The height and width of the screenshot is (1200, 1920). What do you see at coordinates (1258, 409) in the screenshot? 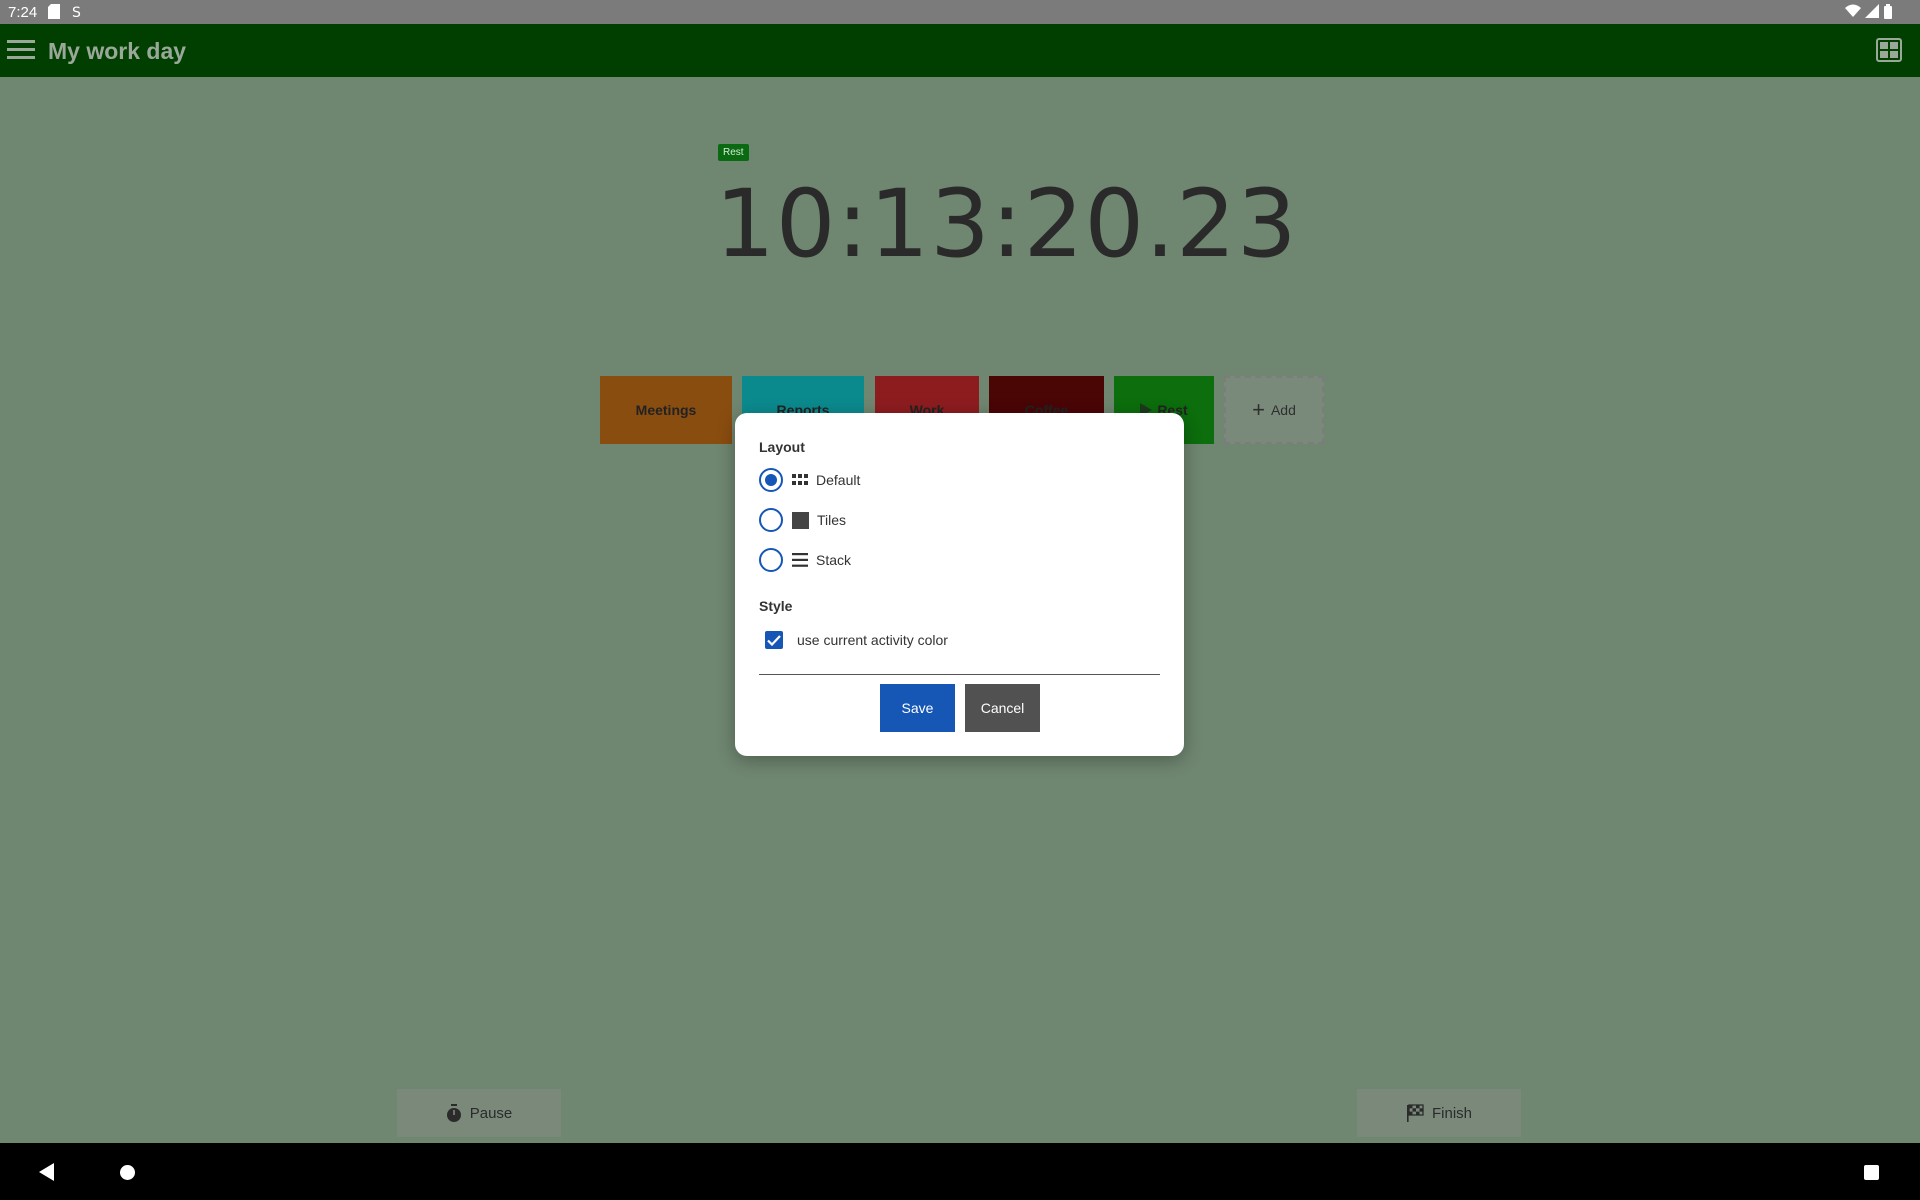
I see `plus-icon: +` at bounding box center [1258, 409].